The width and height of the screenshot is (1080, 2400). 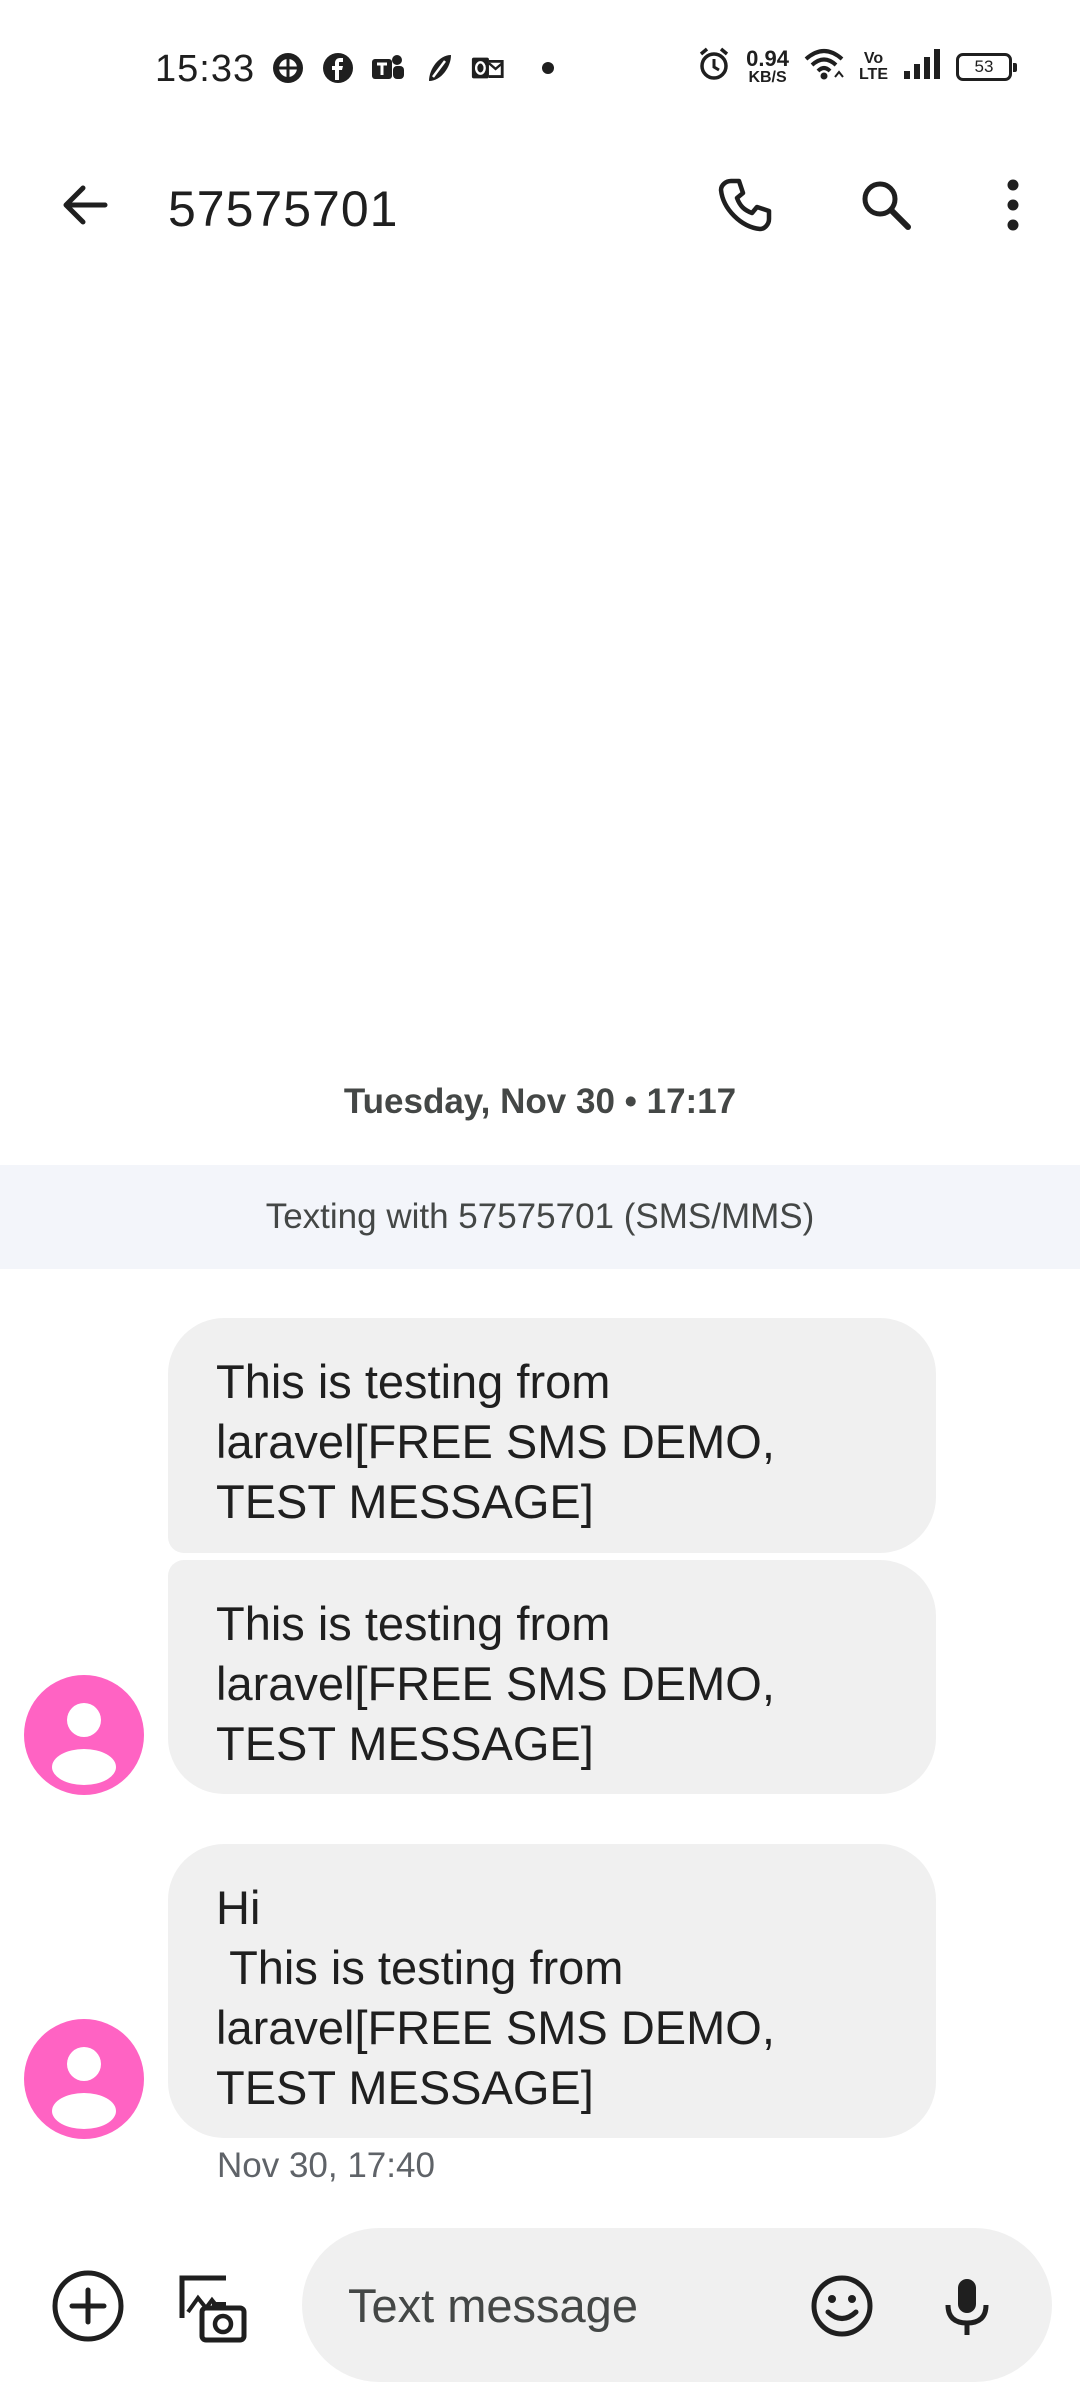 I want to click on conversation-title: 57575701, so click(x=283, y=209).